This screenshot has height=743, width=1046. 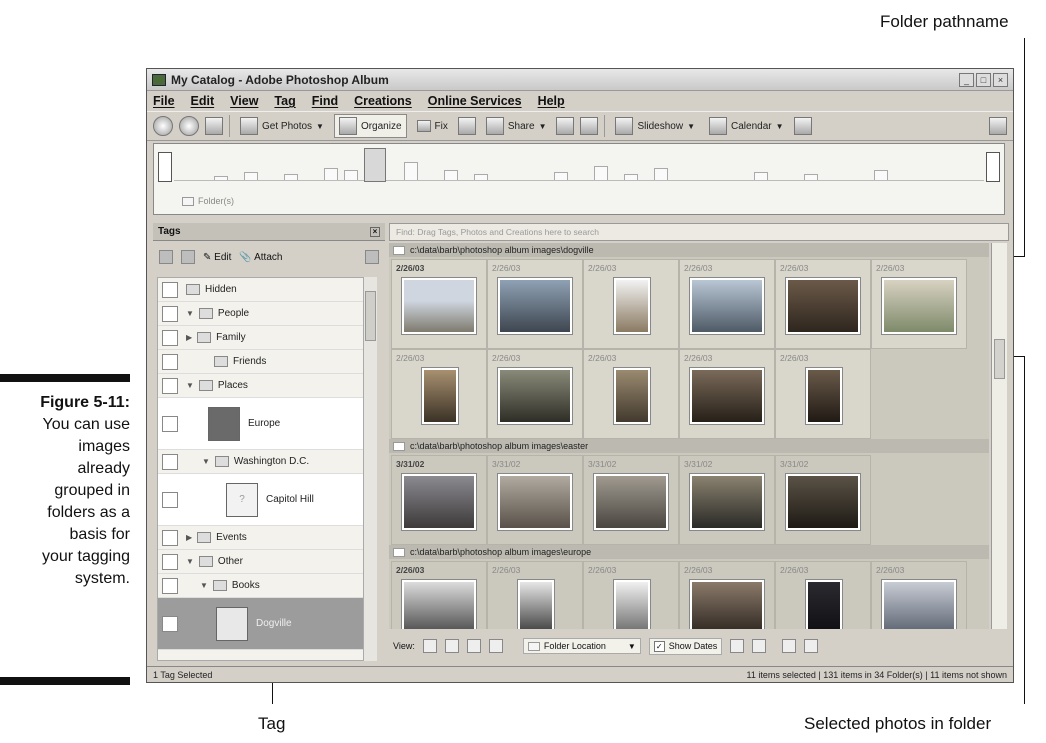 I want to click on version-set-icon, so click(x=811, y=646).